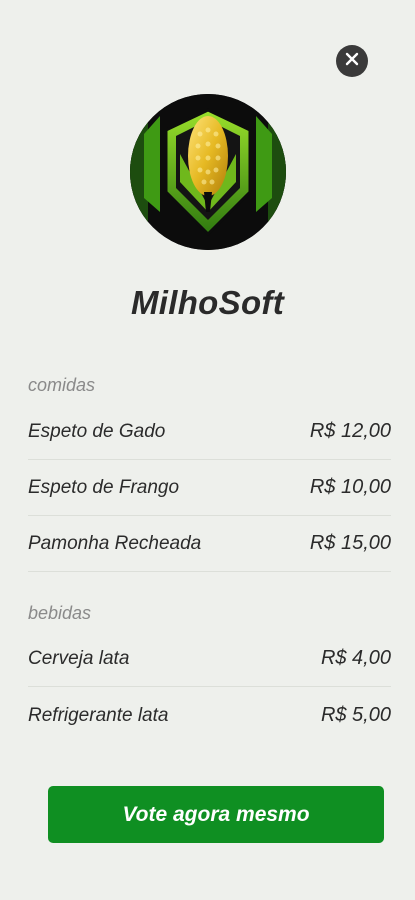 The width and height of the screenshot is (415, 900). Describe the element at coordinates (350, 543) in the screenshot. I see `item-price: R$ 15,00` at that location.